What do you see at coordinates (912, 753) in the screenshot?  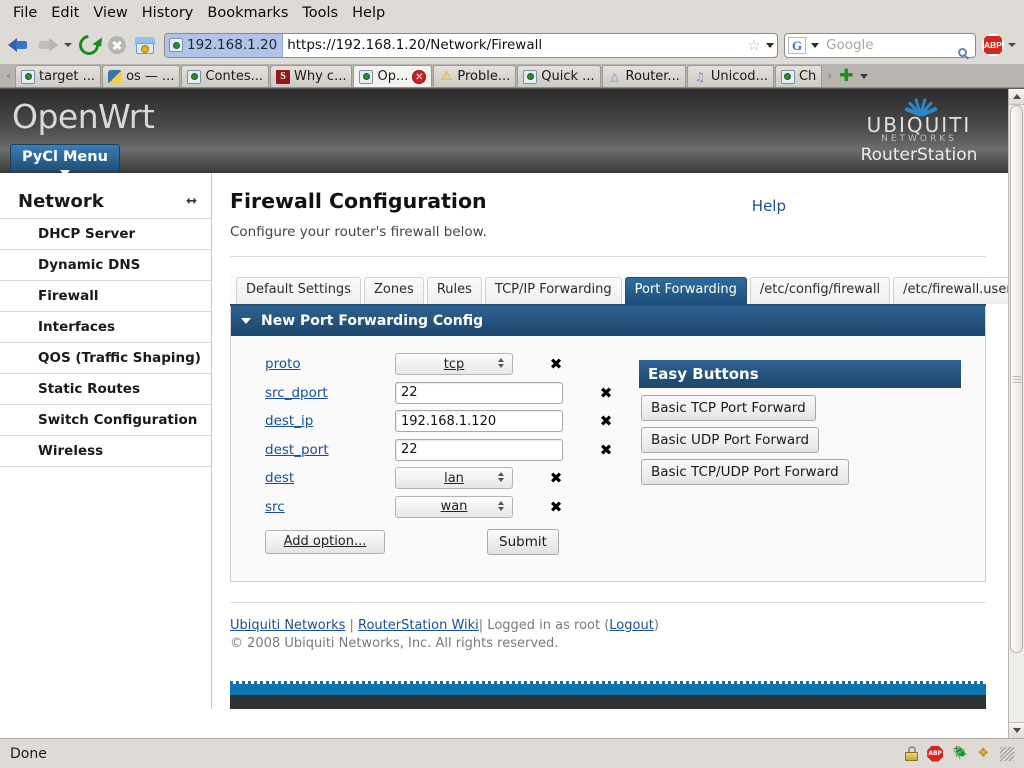 I see `lock-icon` at bounding box center [912, 753].